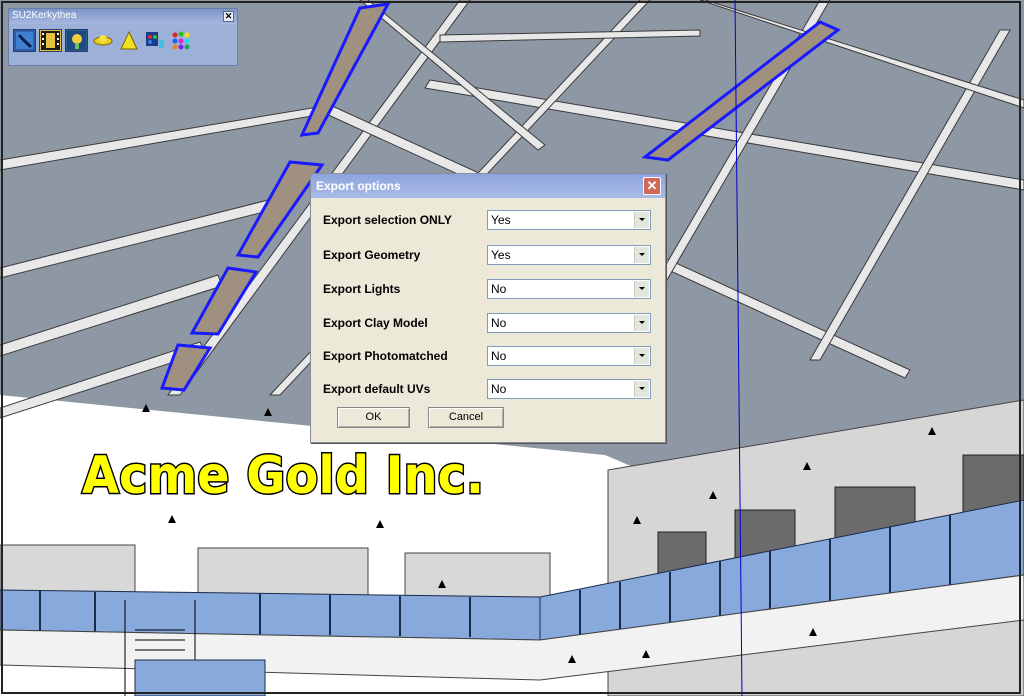 The image size is (1024, 696). I want to click on row-export-photomatched: Export Photomatched No, so click(488, 357).